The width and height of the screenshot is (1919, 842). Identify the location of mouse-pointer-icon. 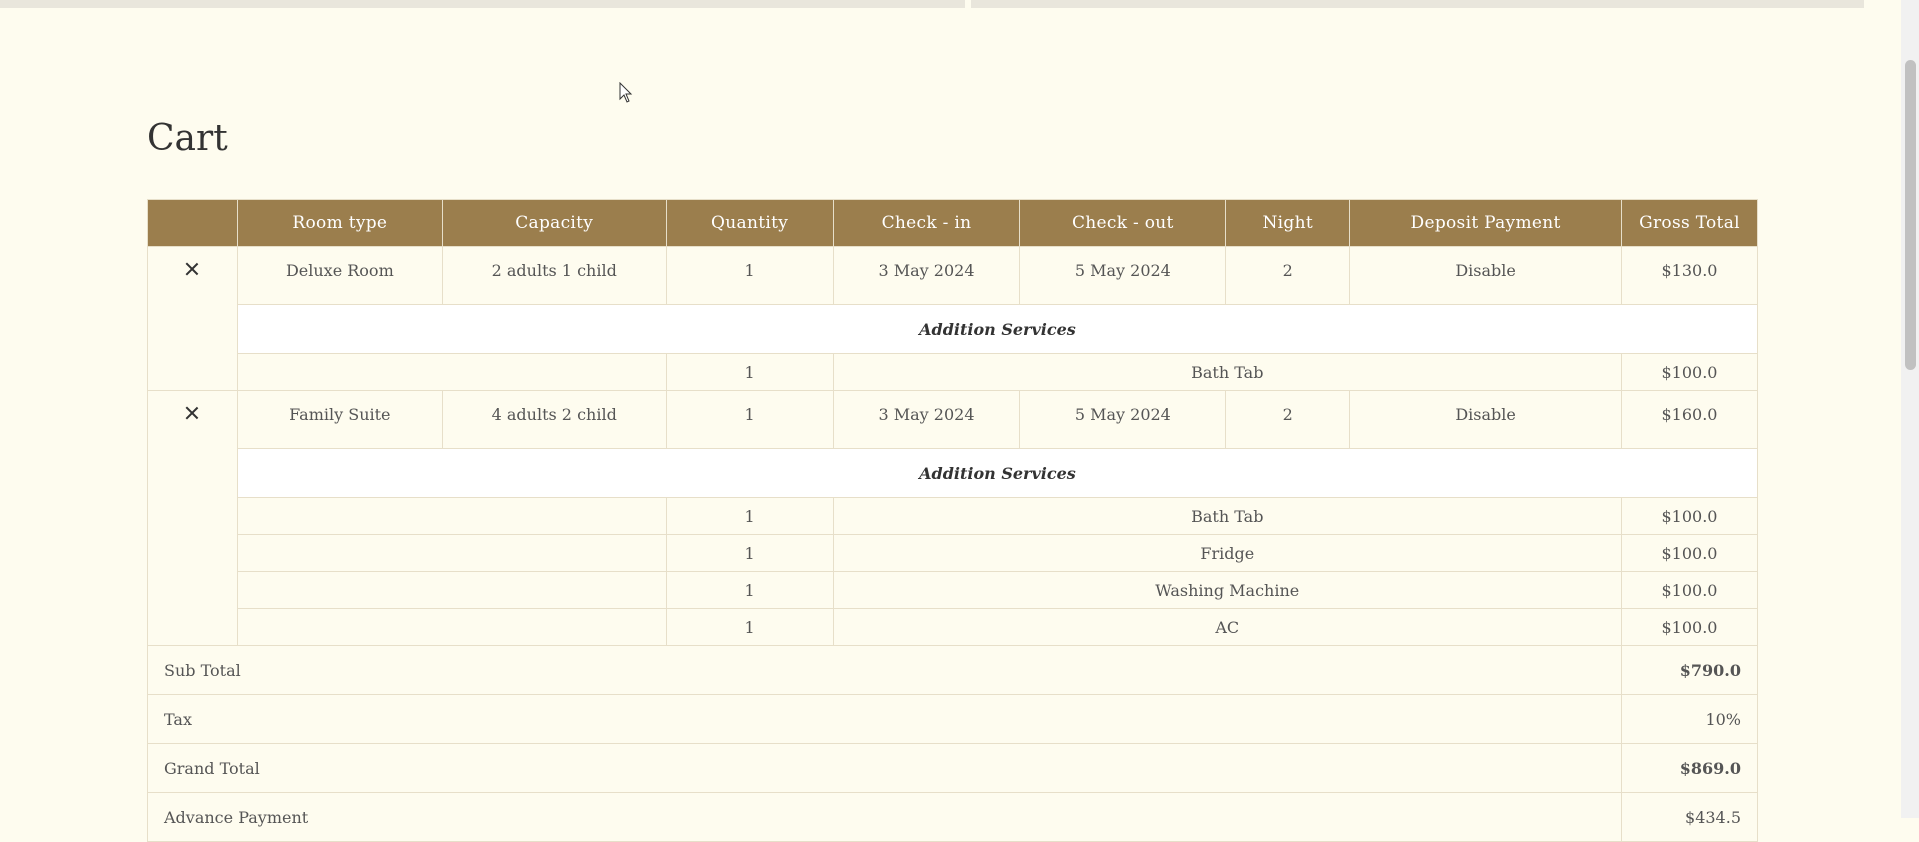
(626, 92).